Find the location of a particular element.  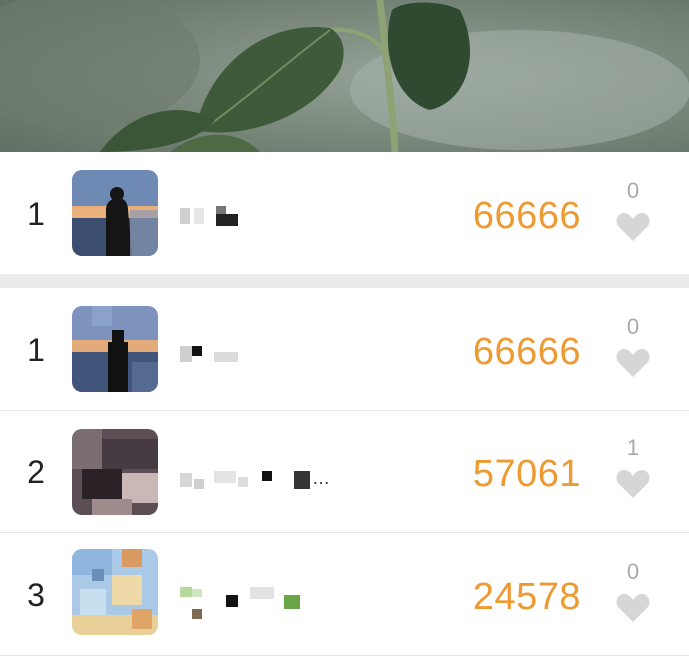

like-control: 1 is located at coordinates (633, 470).